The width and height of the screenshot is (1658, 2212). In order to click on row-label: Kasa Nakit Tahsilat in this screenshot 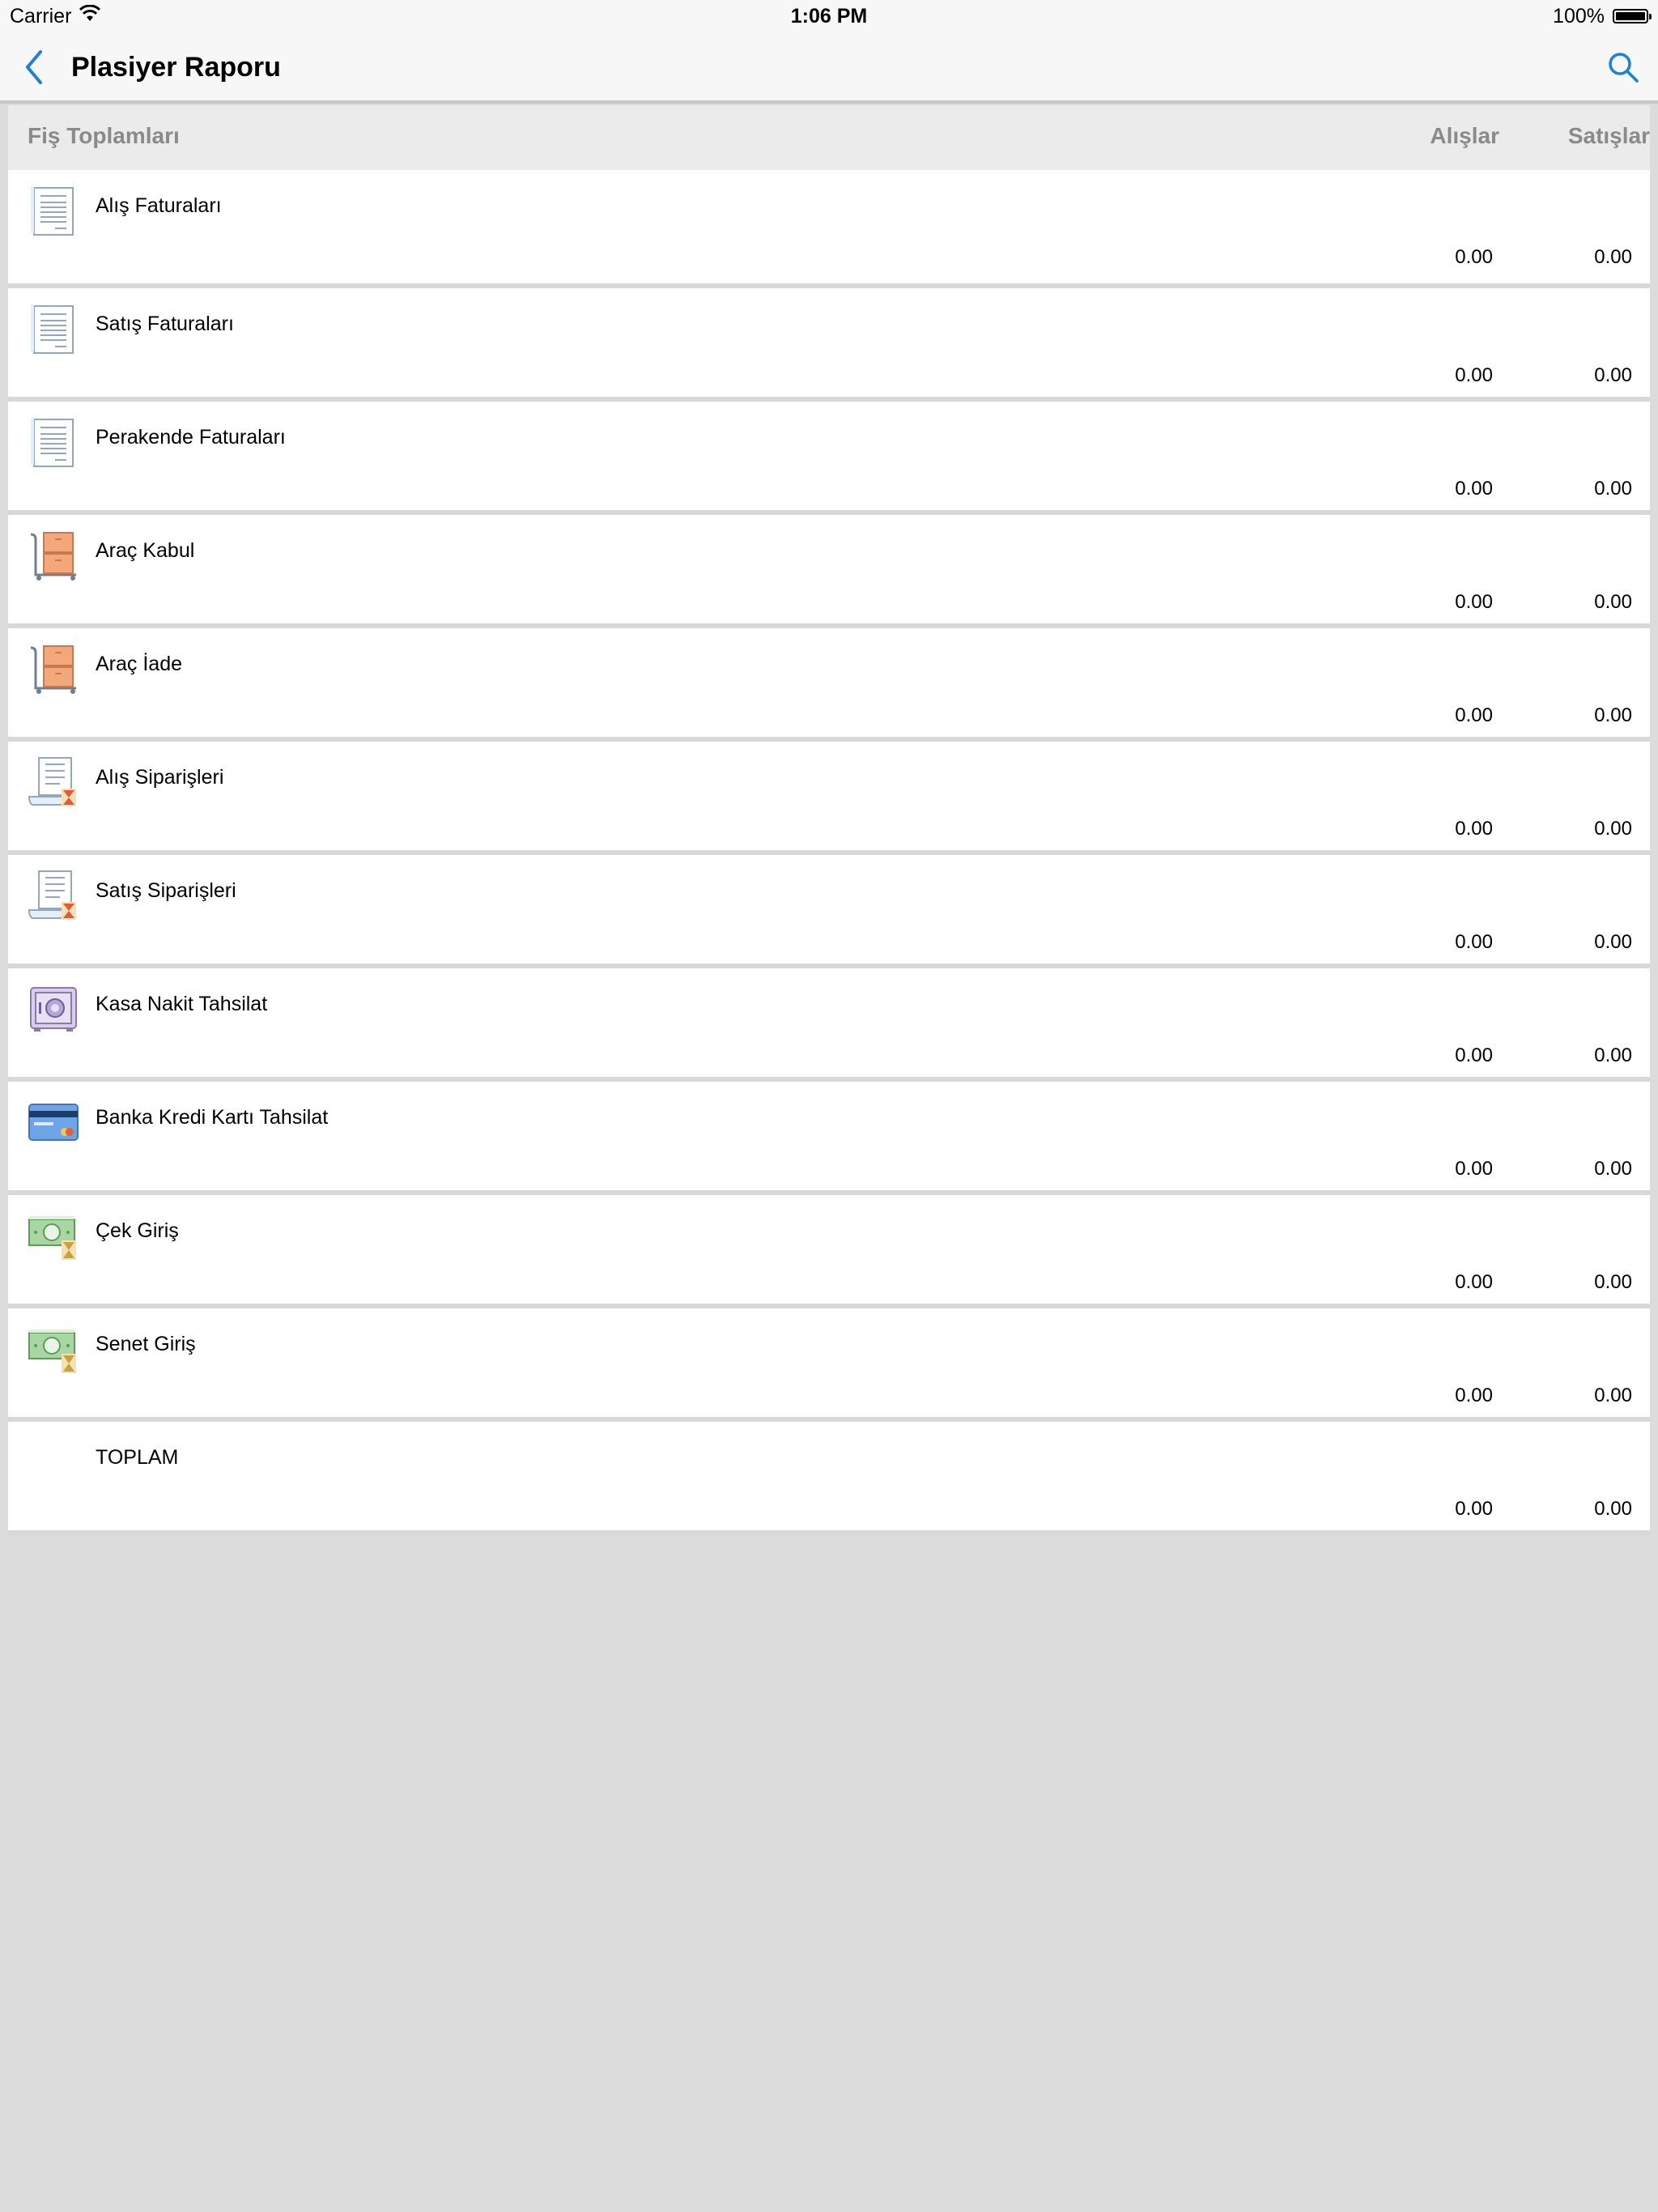, I will do `click(182, 1004)`.